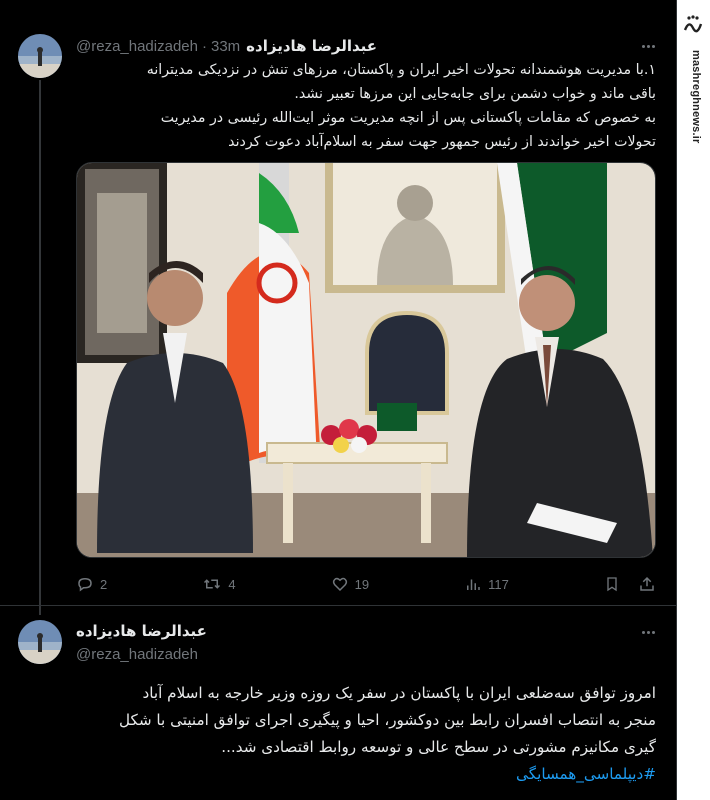 This screenshot has width=710, height=800. I want to click on views-icon, so click(473, 584).